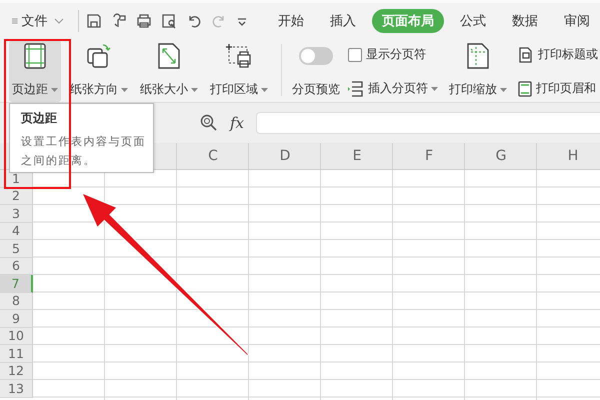  I want to click on column-header: F, so click(429, 156).